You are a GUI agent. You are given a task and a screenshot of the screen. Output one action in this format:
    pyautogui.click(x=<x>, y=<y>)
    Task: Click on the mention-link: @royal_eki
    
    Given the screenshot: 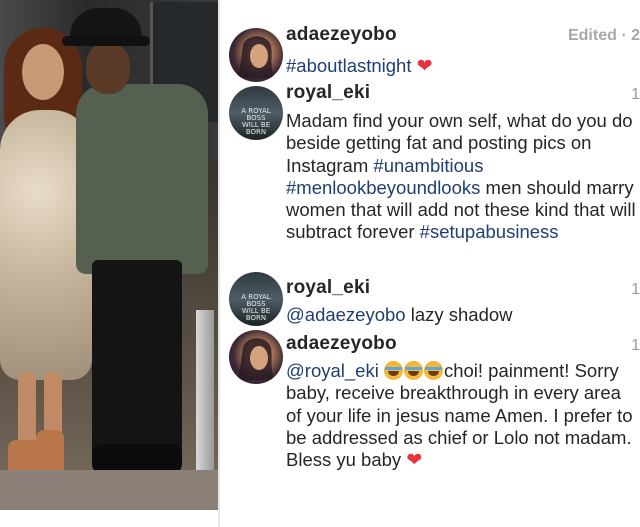 What is the action you would take?
    pyautogui.click(x=332, y=370)
    